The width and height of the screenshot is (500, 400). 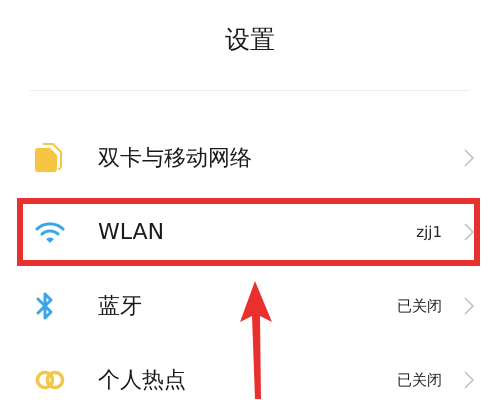 What do you see at coordinates (250, 40) in the screenshot?
I see `page-title: 设置` at bounding box center [250, 40].